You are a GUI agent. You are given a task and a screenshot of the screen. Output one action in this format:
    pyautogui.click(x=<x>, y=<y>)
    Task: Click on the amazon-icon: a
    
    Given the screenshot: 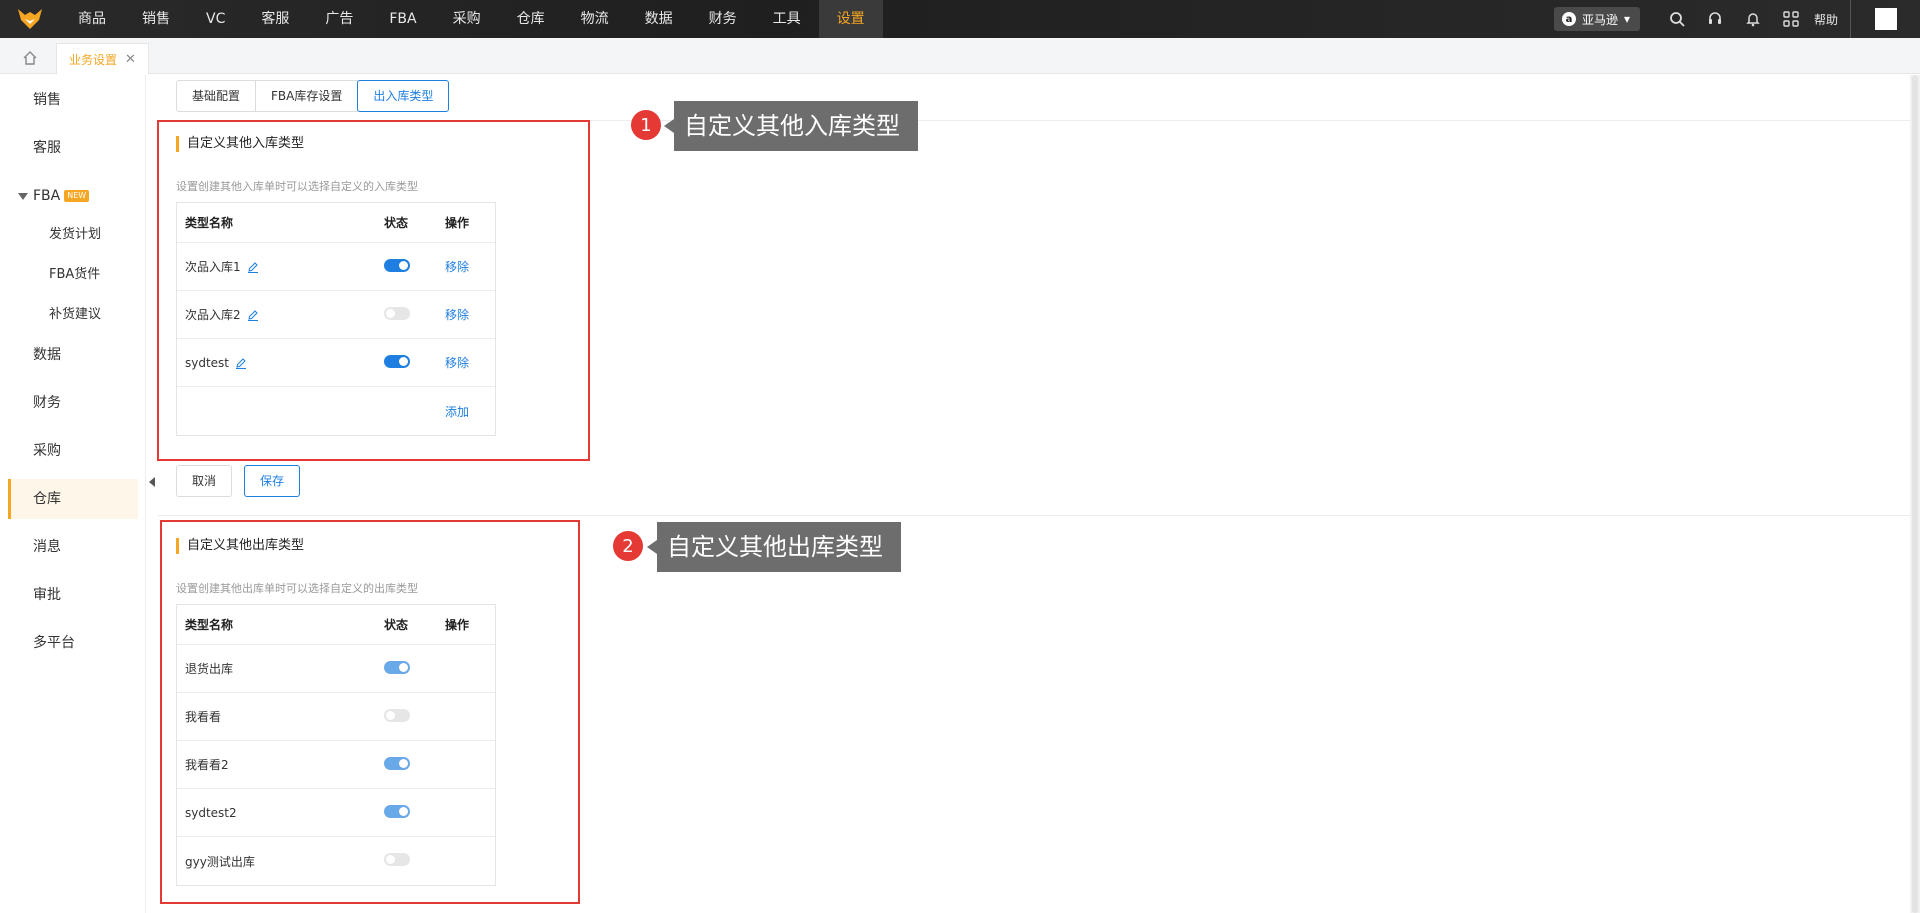 What is the action you would take?
    pyautogui.click(x=1568, y=19)
    